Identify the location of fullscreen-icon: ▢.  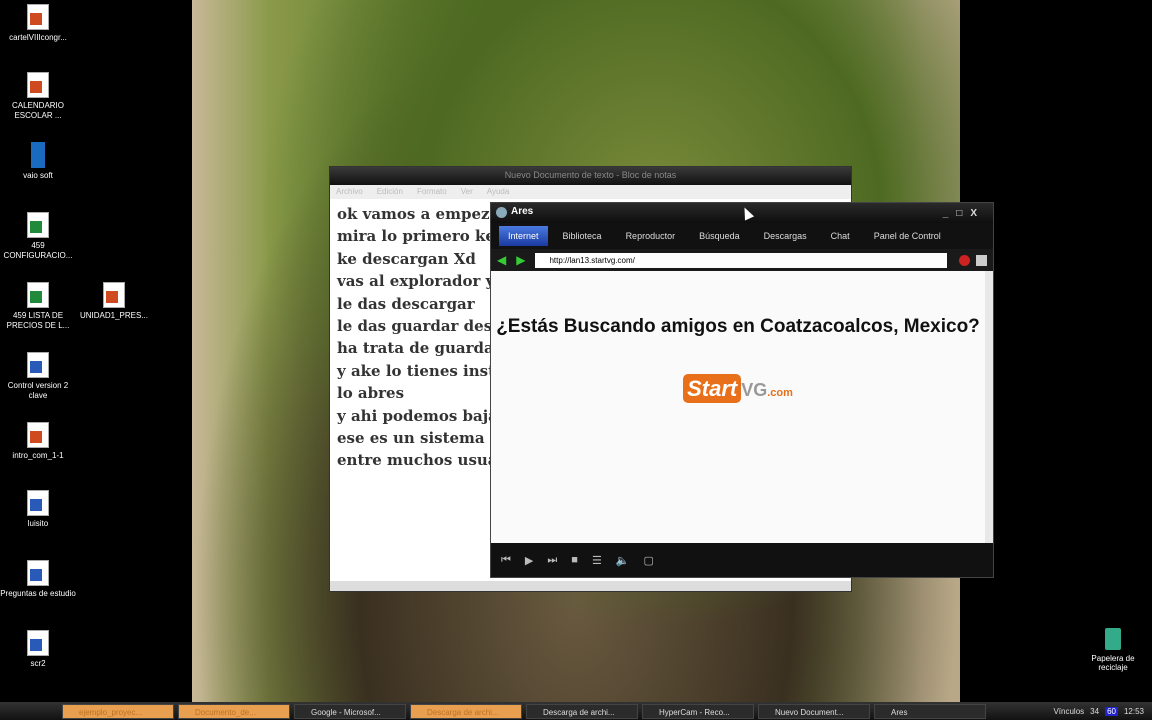
(649, 560).